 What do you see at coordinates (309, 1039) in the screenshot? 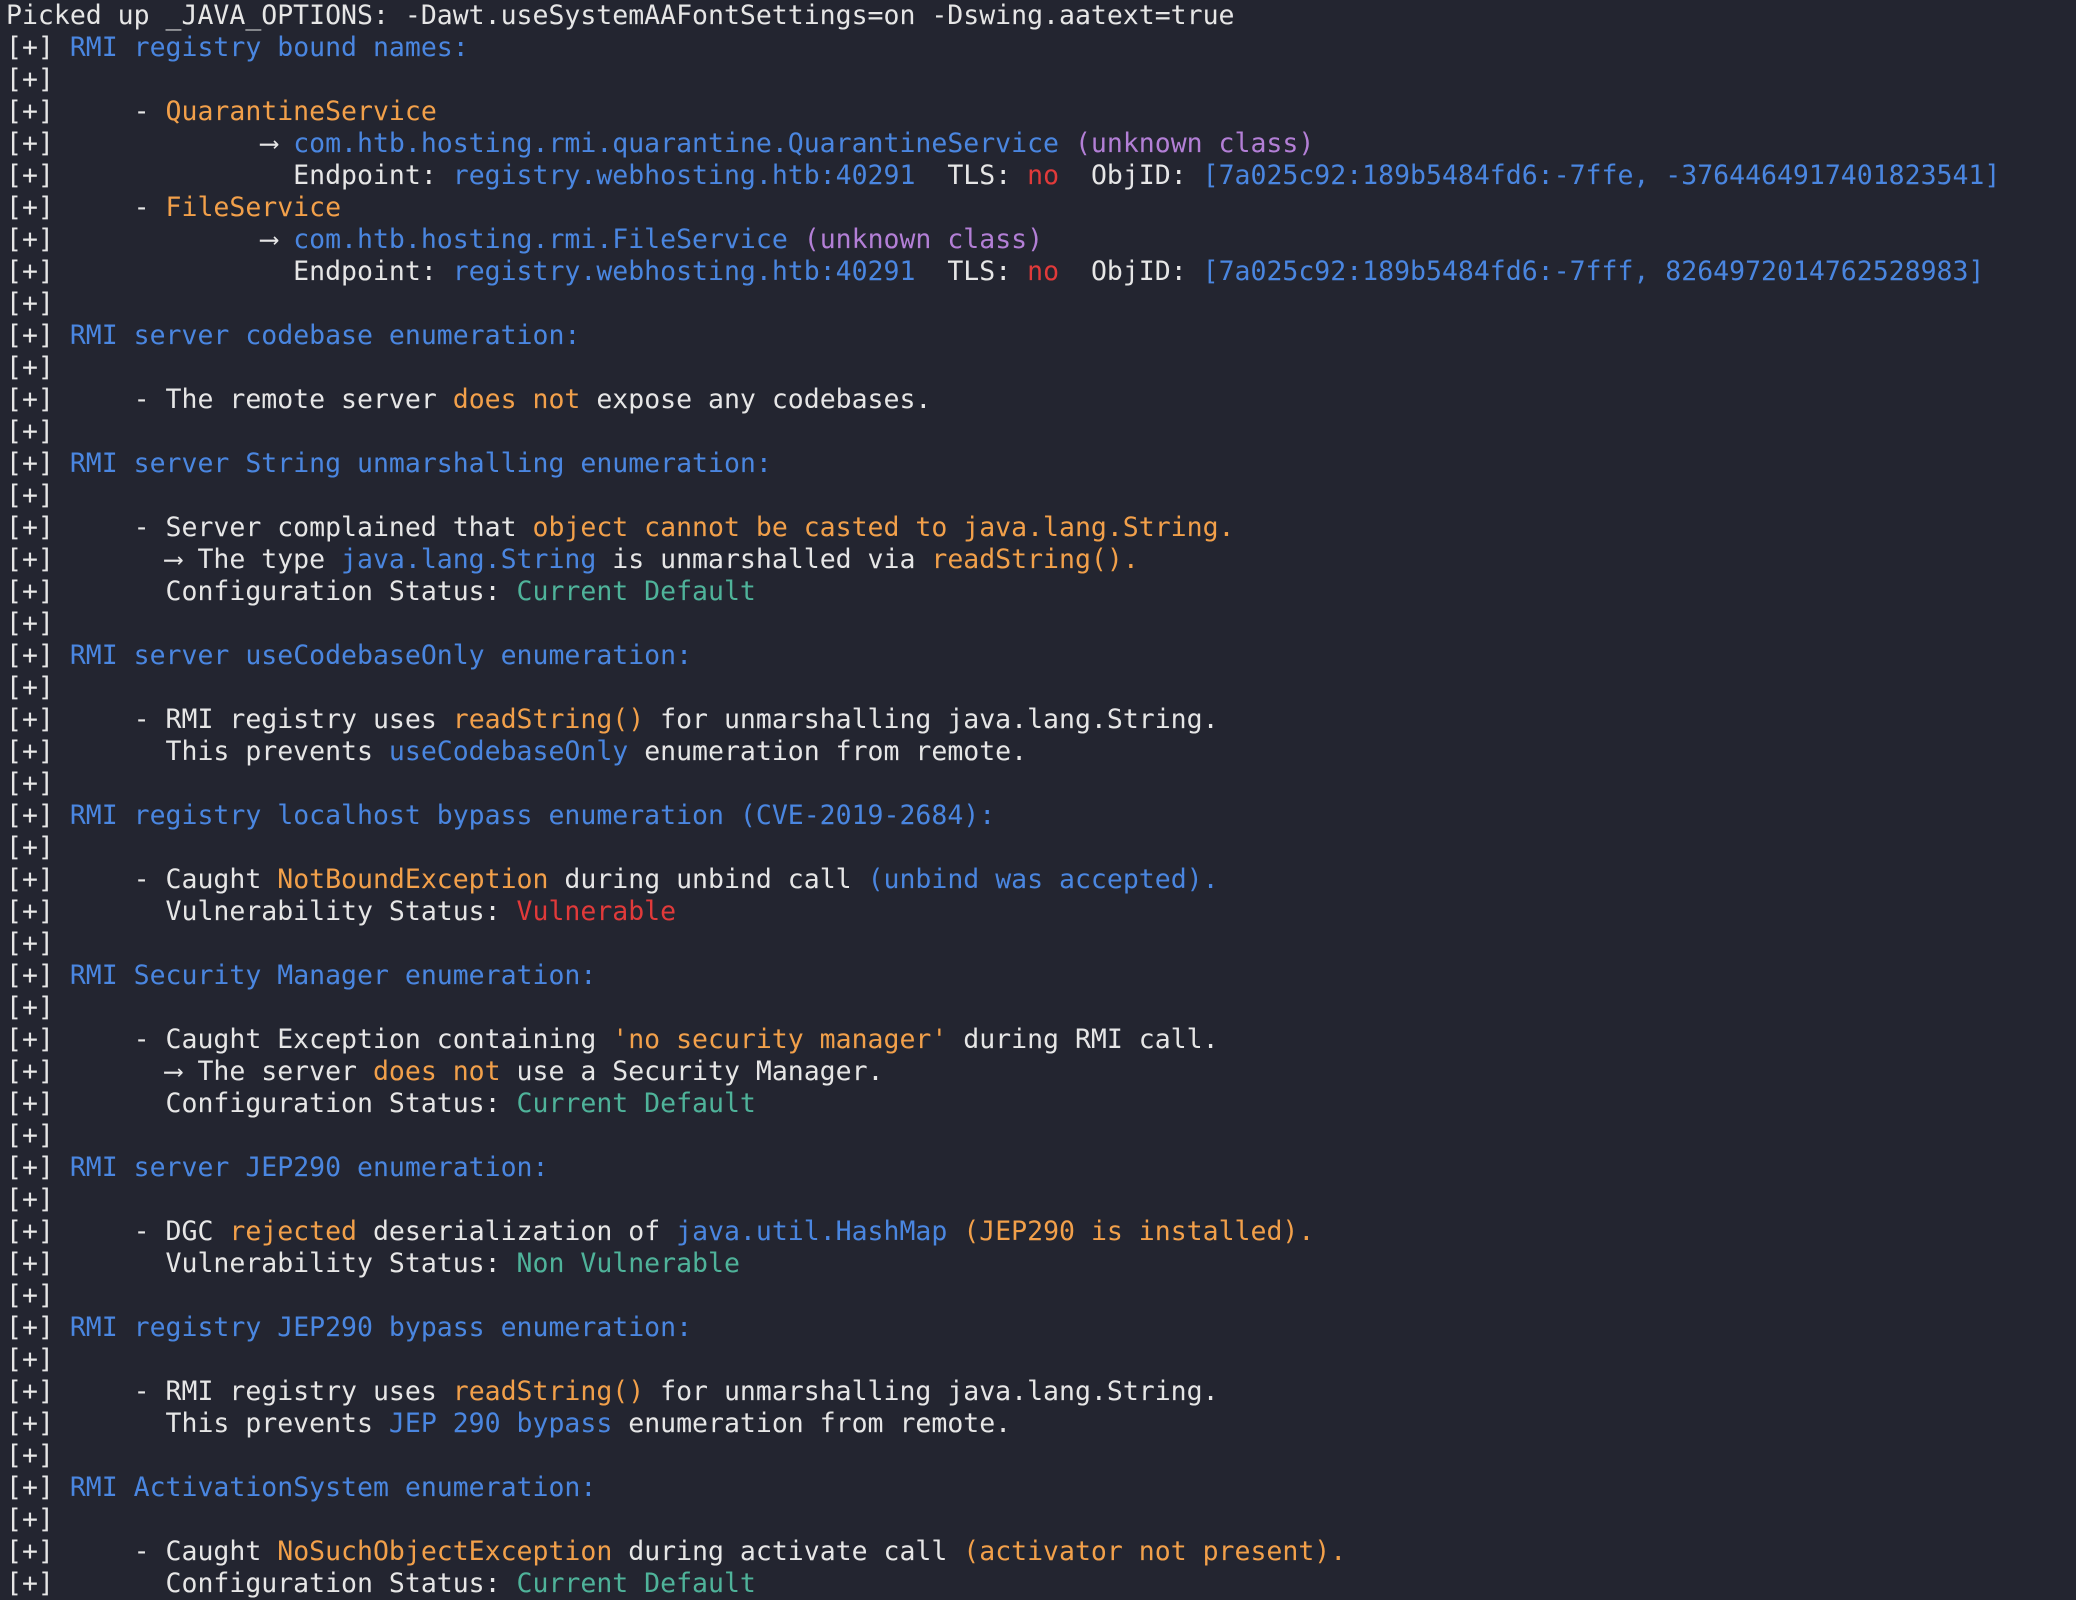
I see `terminal-text-segment: [+] - Caught Exception containing` at bounding box center [309, 1039].